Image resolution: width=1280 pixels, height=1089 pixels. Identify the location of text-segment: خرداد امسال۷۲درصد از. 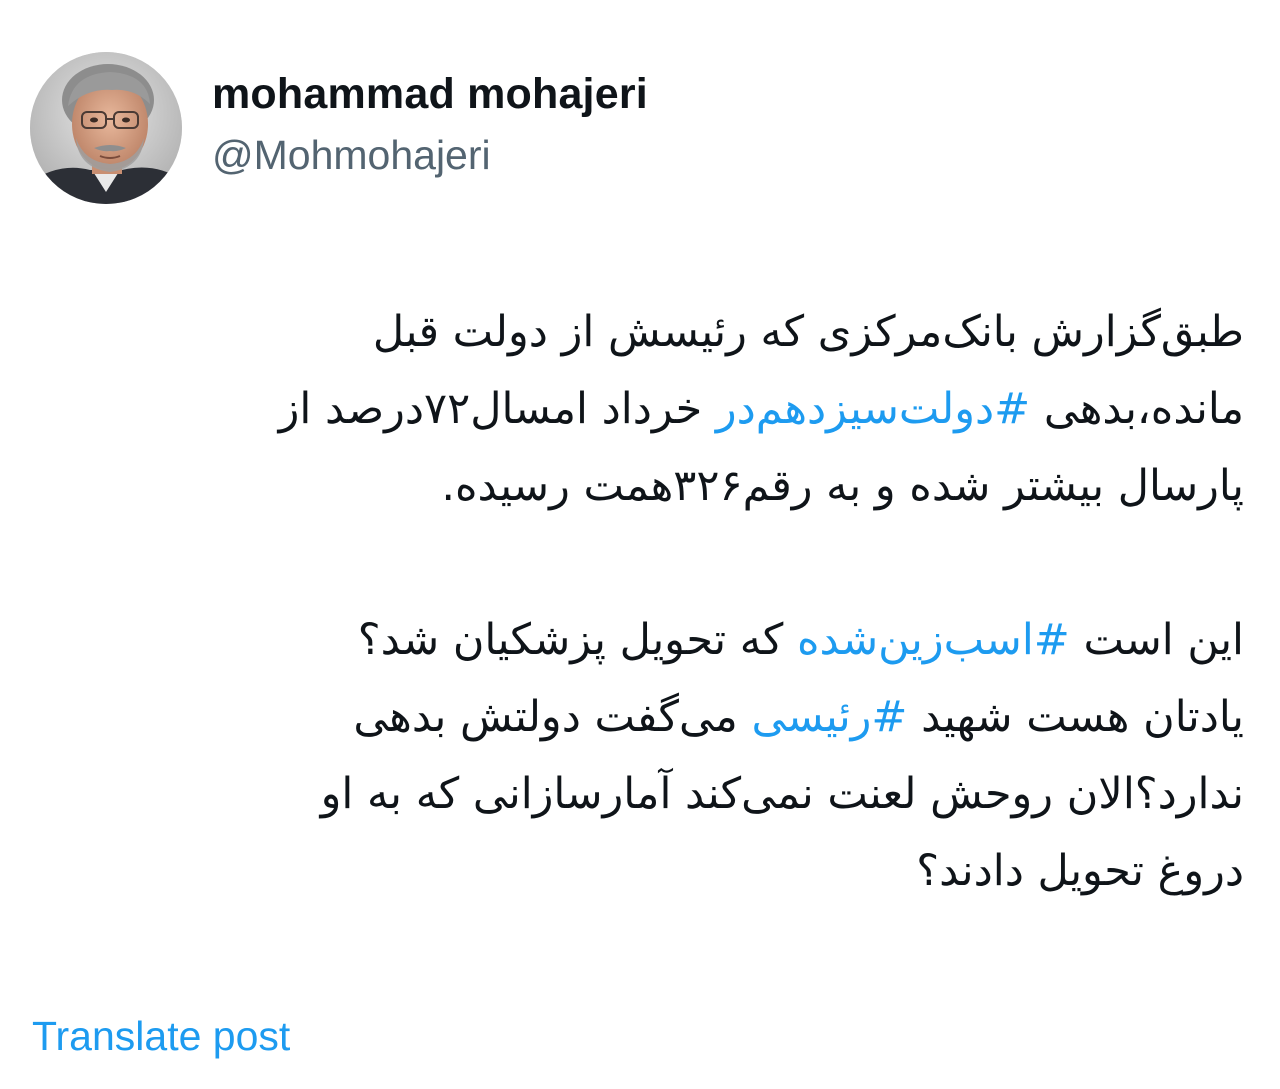
(497, 409).